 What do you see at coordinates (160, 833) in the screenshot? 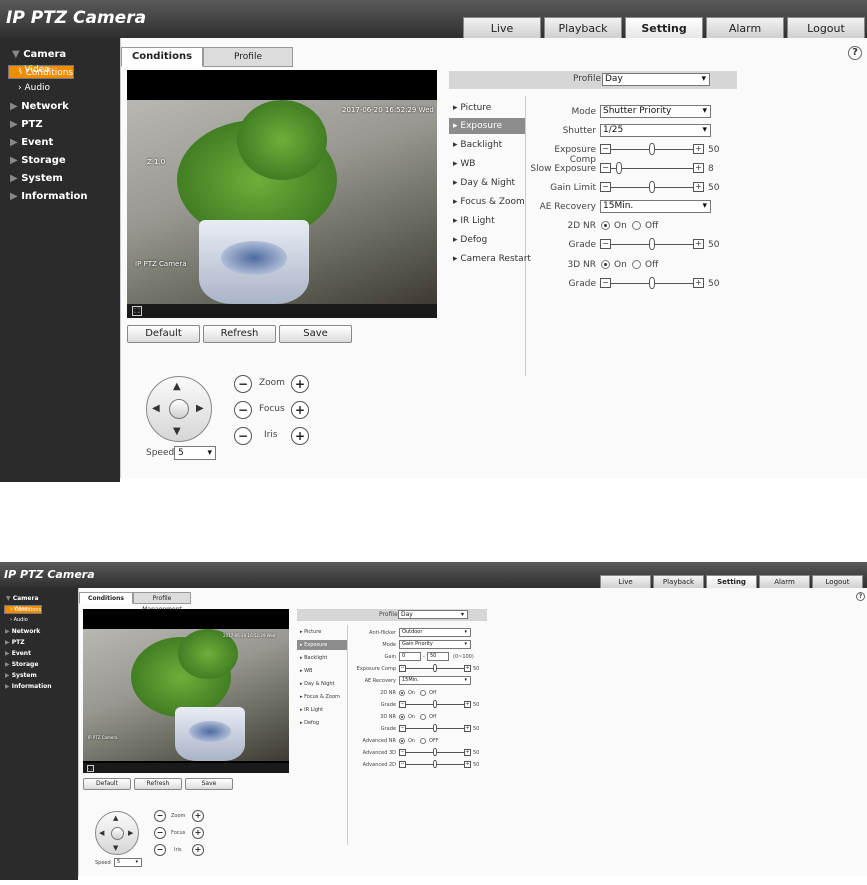
I see `focus-out-button: −` at bounding box center [160, 833].